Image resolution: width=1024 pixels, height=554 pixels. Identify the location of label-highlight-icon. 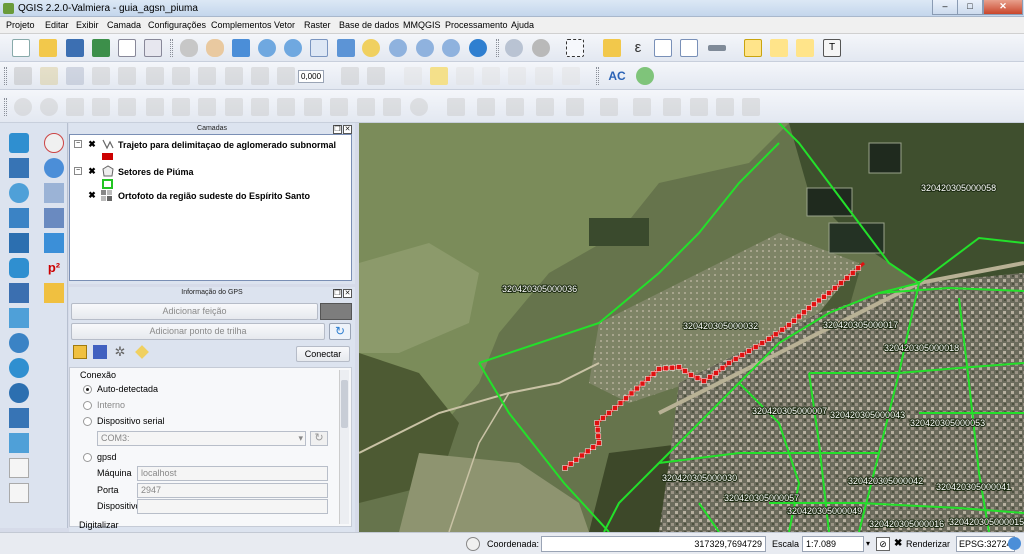
(439, 76).